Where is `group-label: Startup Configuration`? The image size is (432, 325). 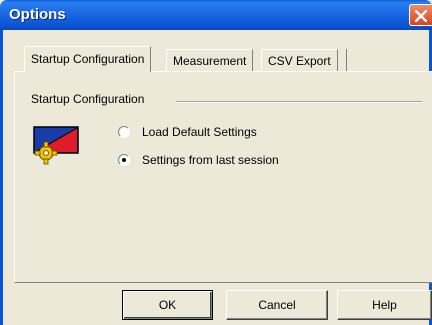 group-label: Startup Configuration is located at coordinates (88, 99).